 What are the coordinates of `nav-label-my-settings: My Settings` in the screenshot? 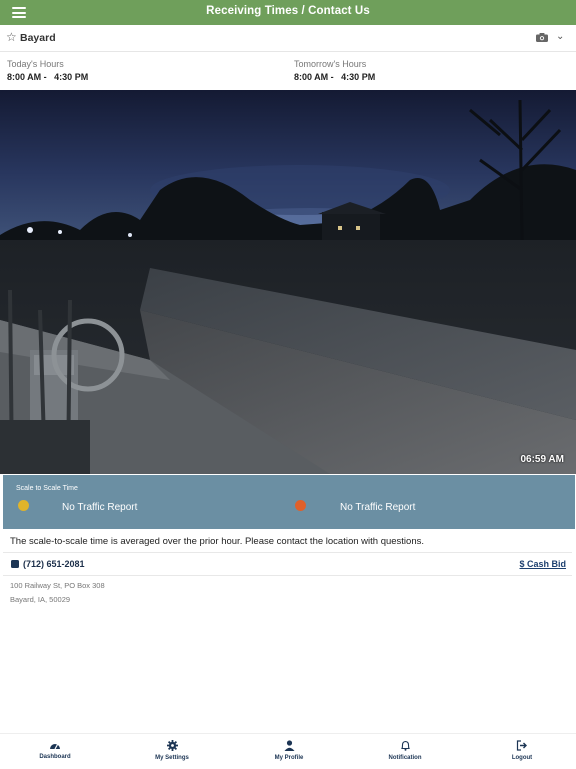 It's located at (172, 758).